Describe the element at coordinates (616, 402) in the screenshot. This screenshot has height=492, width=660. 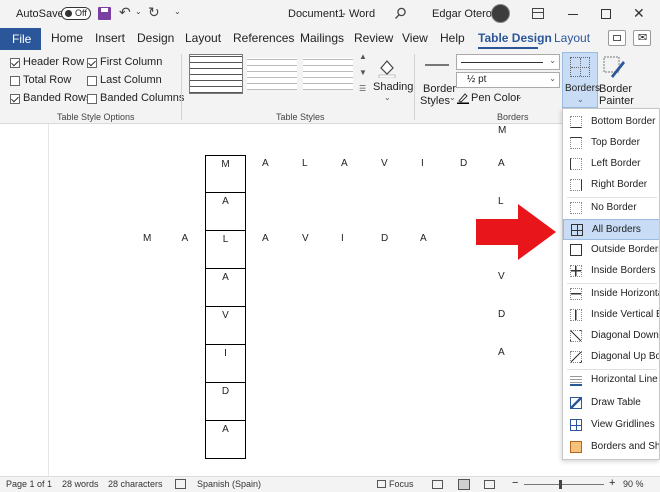
I see `menu-item-label: Draw Table` at that location.